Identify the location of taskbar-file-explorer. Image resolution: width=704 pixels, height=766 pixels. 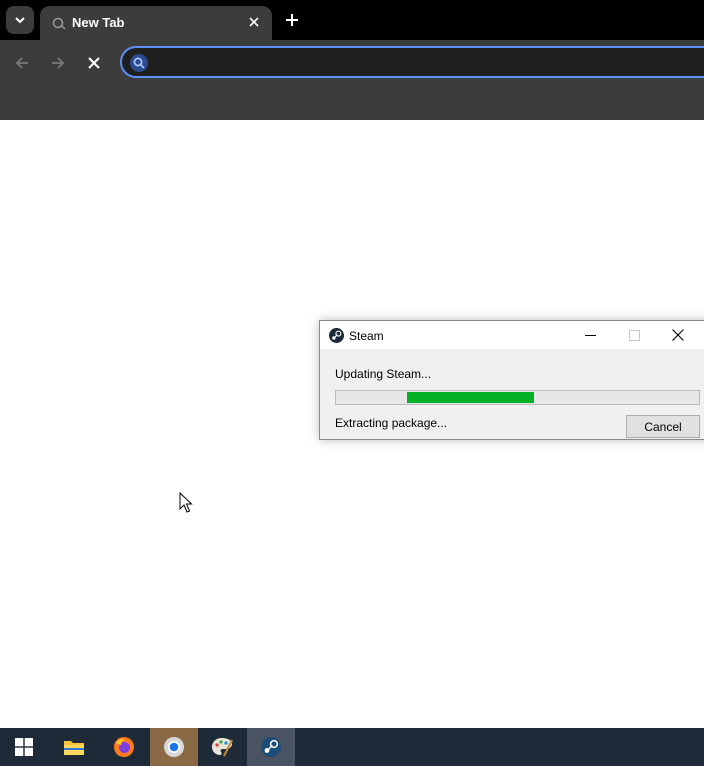
(74, 747).